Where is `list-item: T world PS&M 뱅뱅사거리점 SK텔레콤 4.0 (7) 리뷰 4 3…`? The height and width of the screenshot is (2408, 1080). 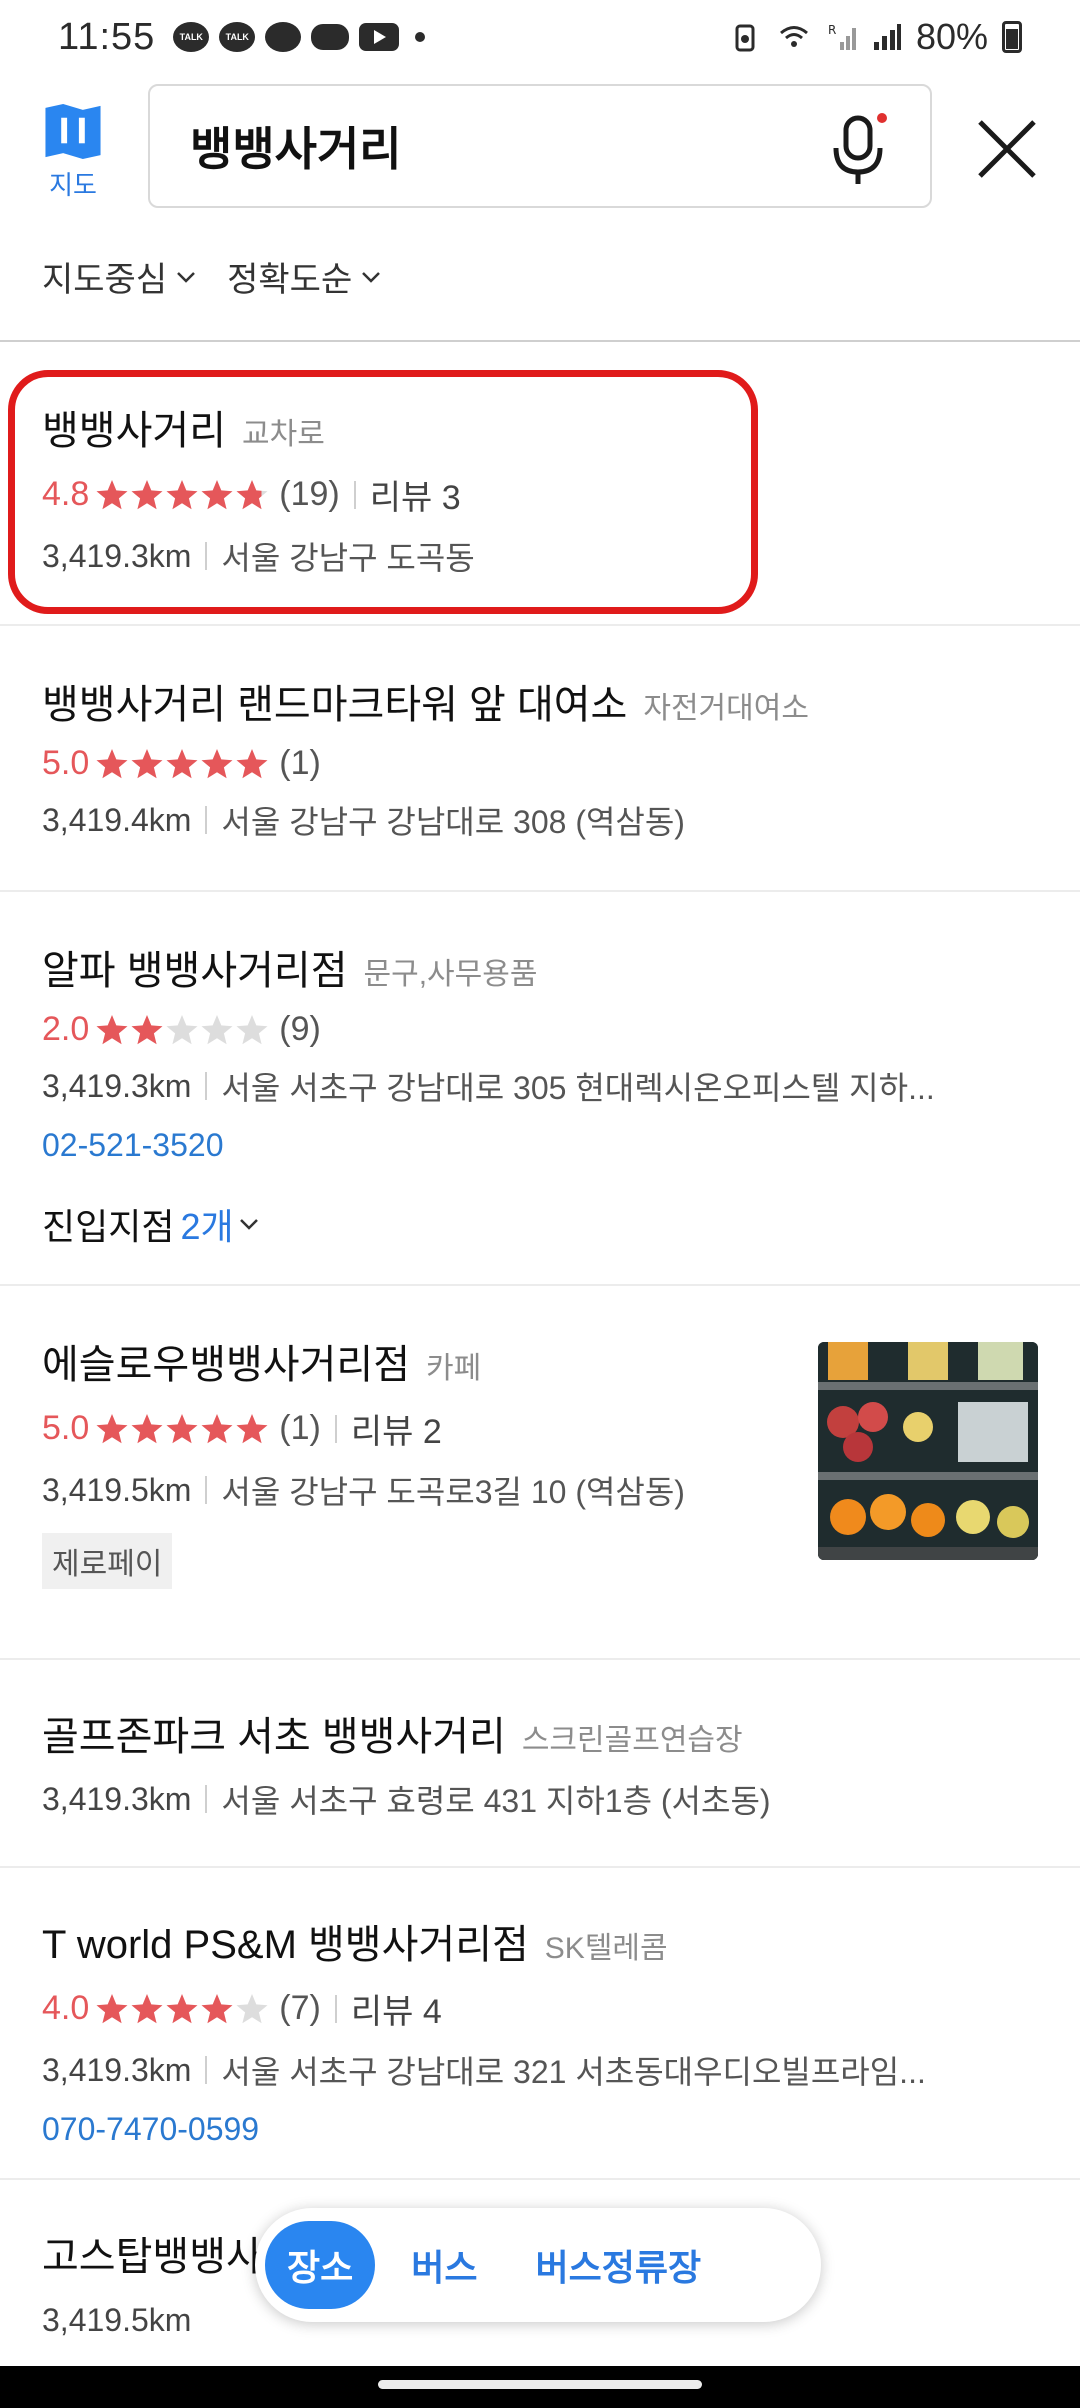
list-item: T world PS&M 뱅뱅사거리점 SK텔레콤 4.0 (7) 리뷰 4 3… is located at coordinates (540, 2024).